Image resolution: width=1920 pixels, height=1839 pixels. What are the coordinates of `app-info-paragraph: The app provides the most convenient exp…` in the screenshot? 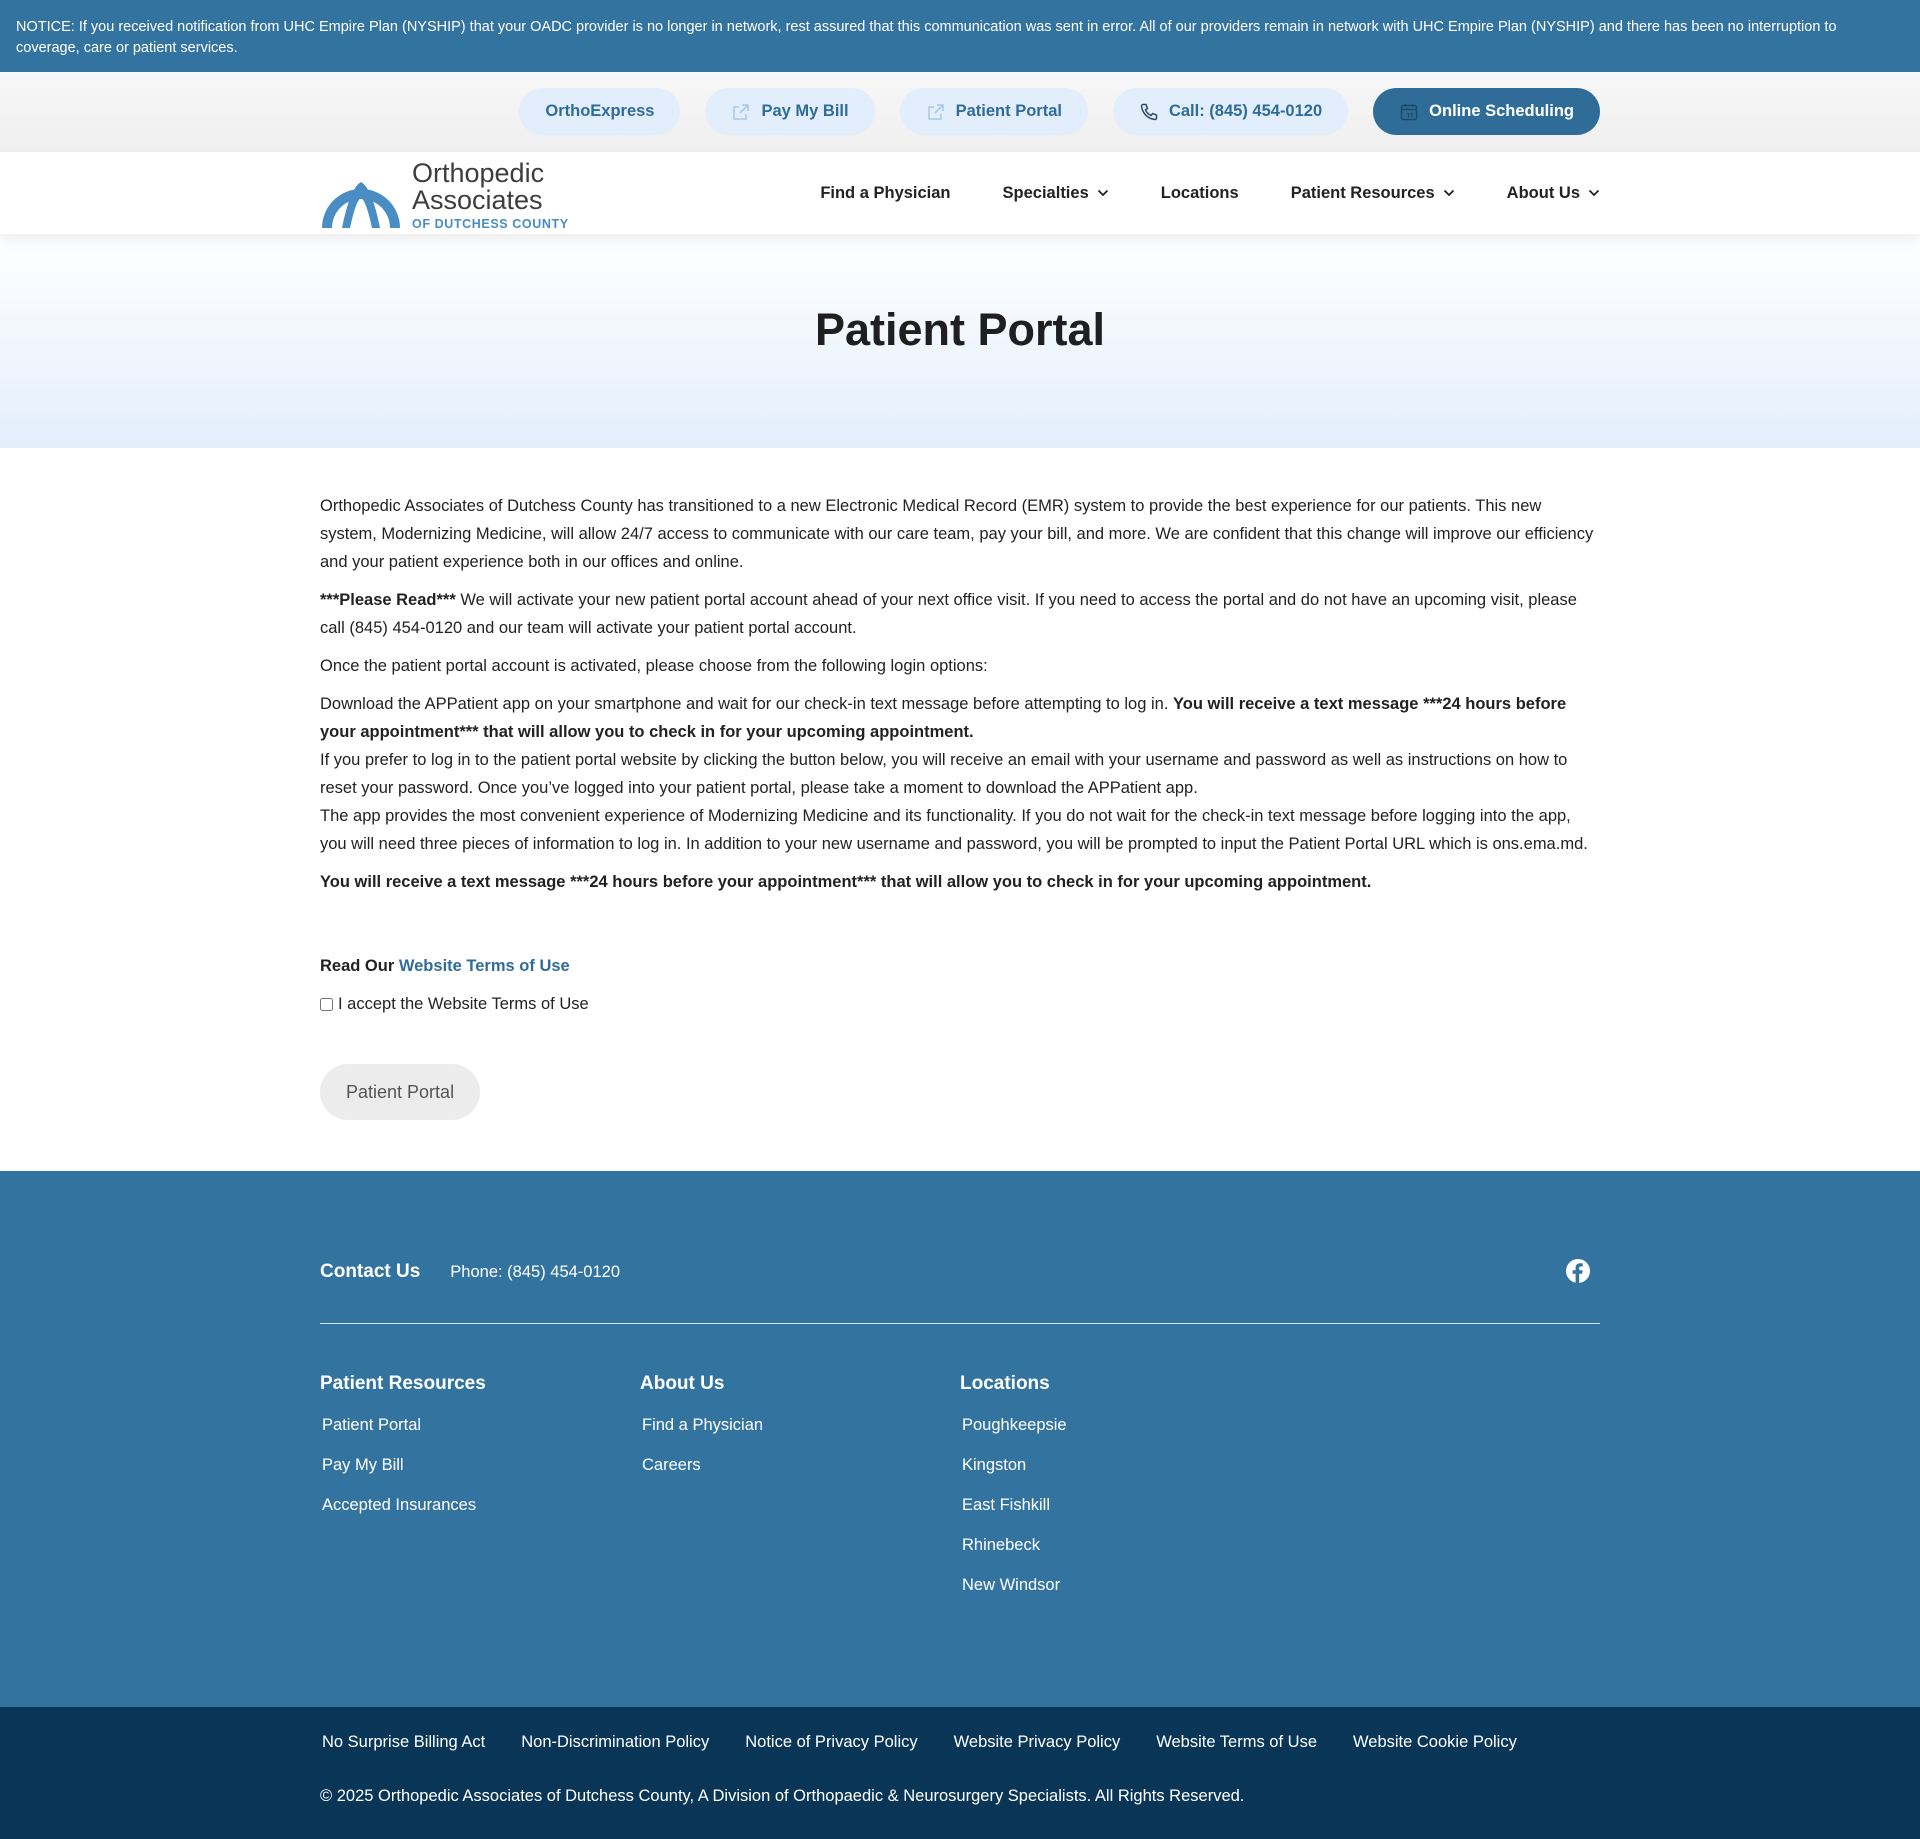 It's located at (954, 830).